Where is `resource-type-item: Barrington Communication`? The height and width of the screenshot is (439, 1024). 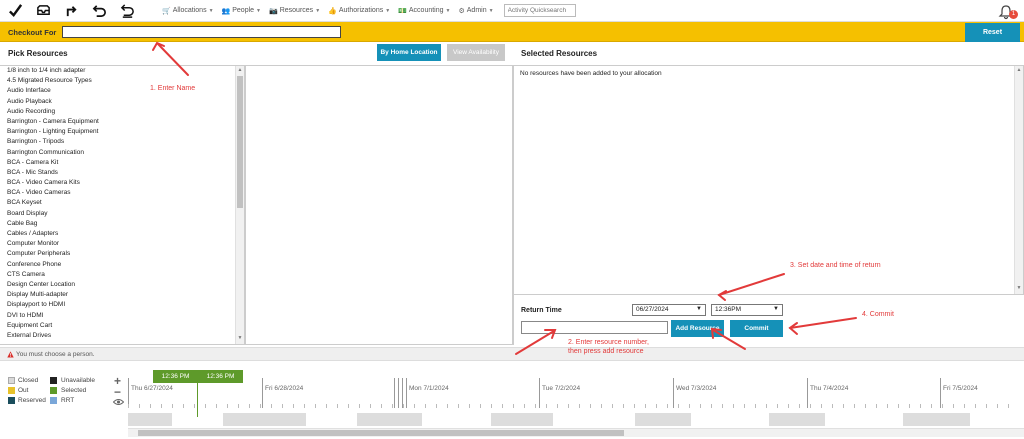 resource-type-item: Barrington Communication is located at coordinates (117, 153).